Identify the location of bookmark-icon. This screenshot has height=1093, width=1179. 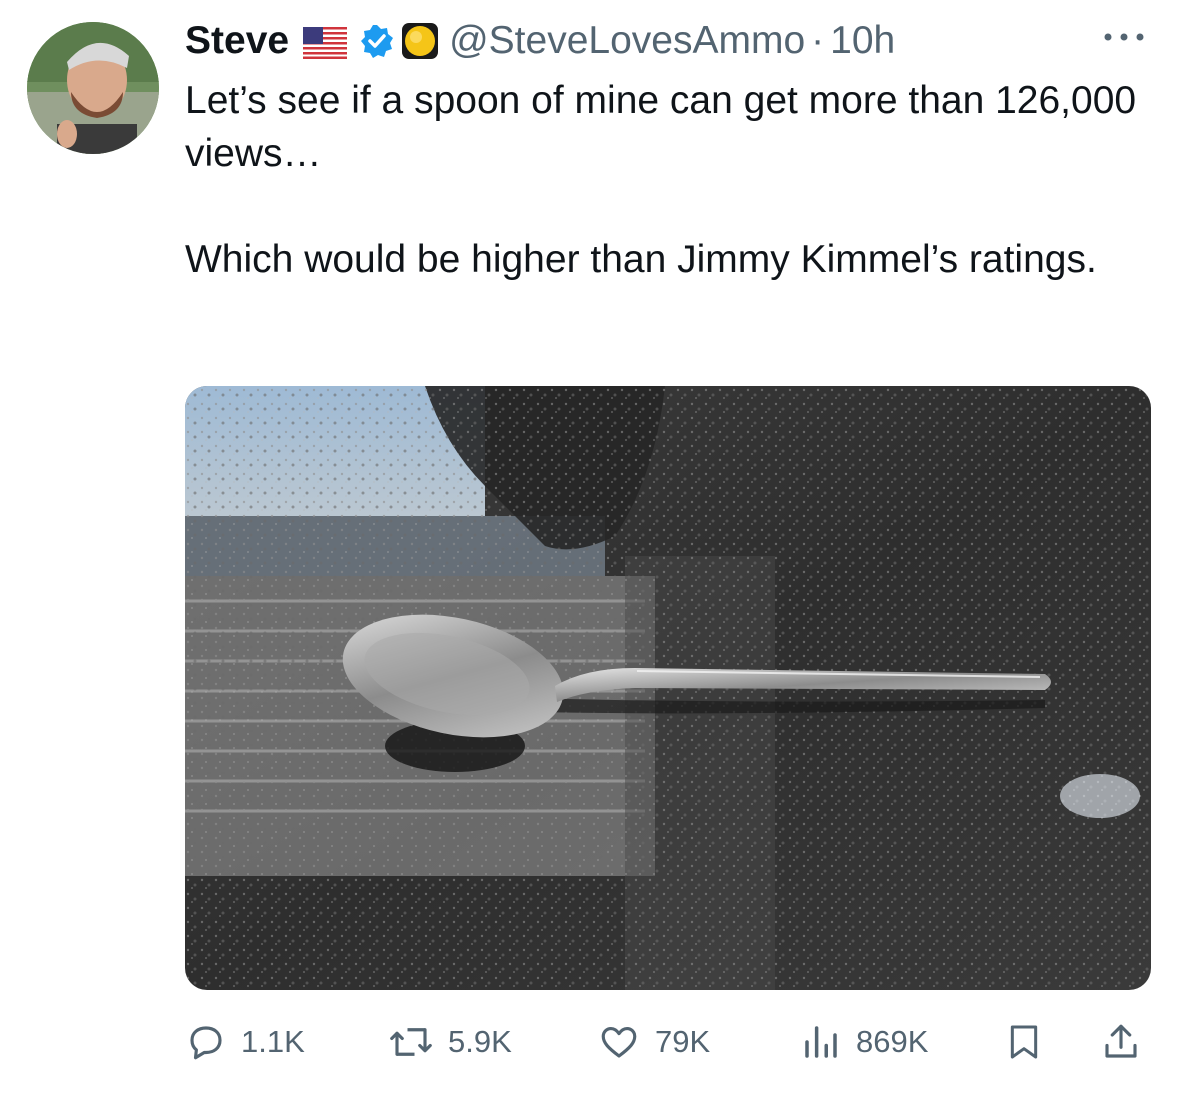
(1024, 1042).